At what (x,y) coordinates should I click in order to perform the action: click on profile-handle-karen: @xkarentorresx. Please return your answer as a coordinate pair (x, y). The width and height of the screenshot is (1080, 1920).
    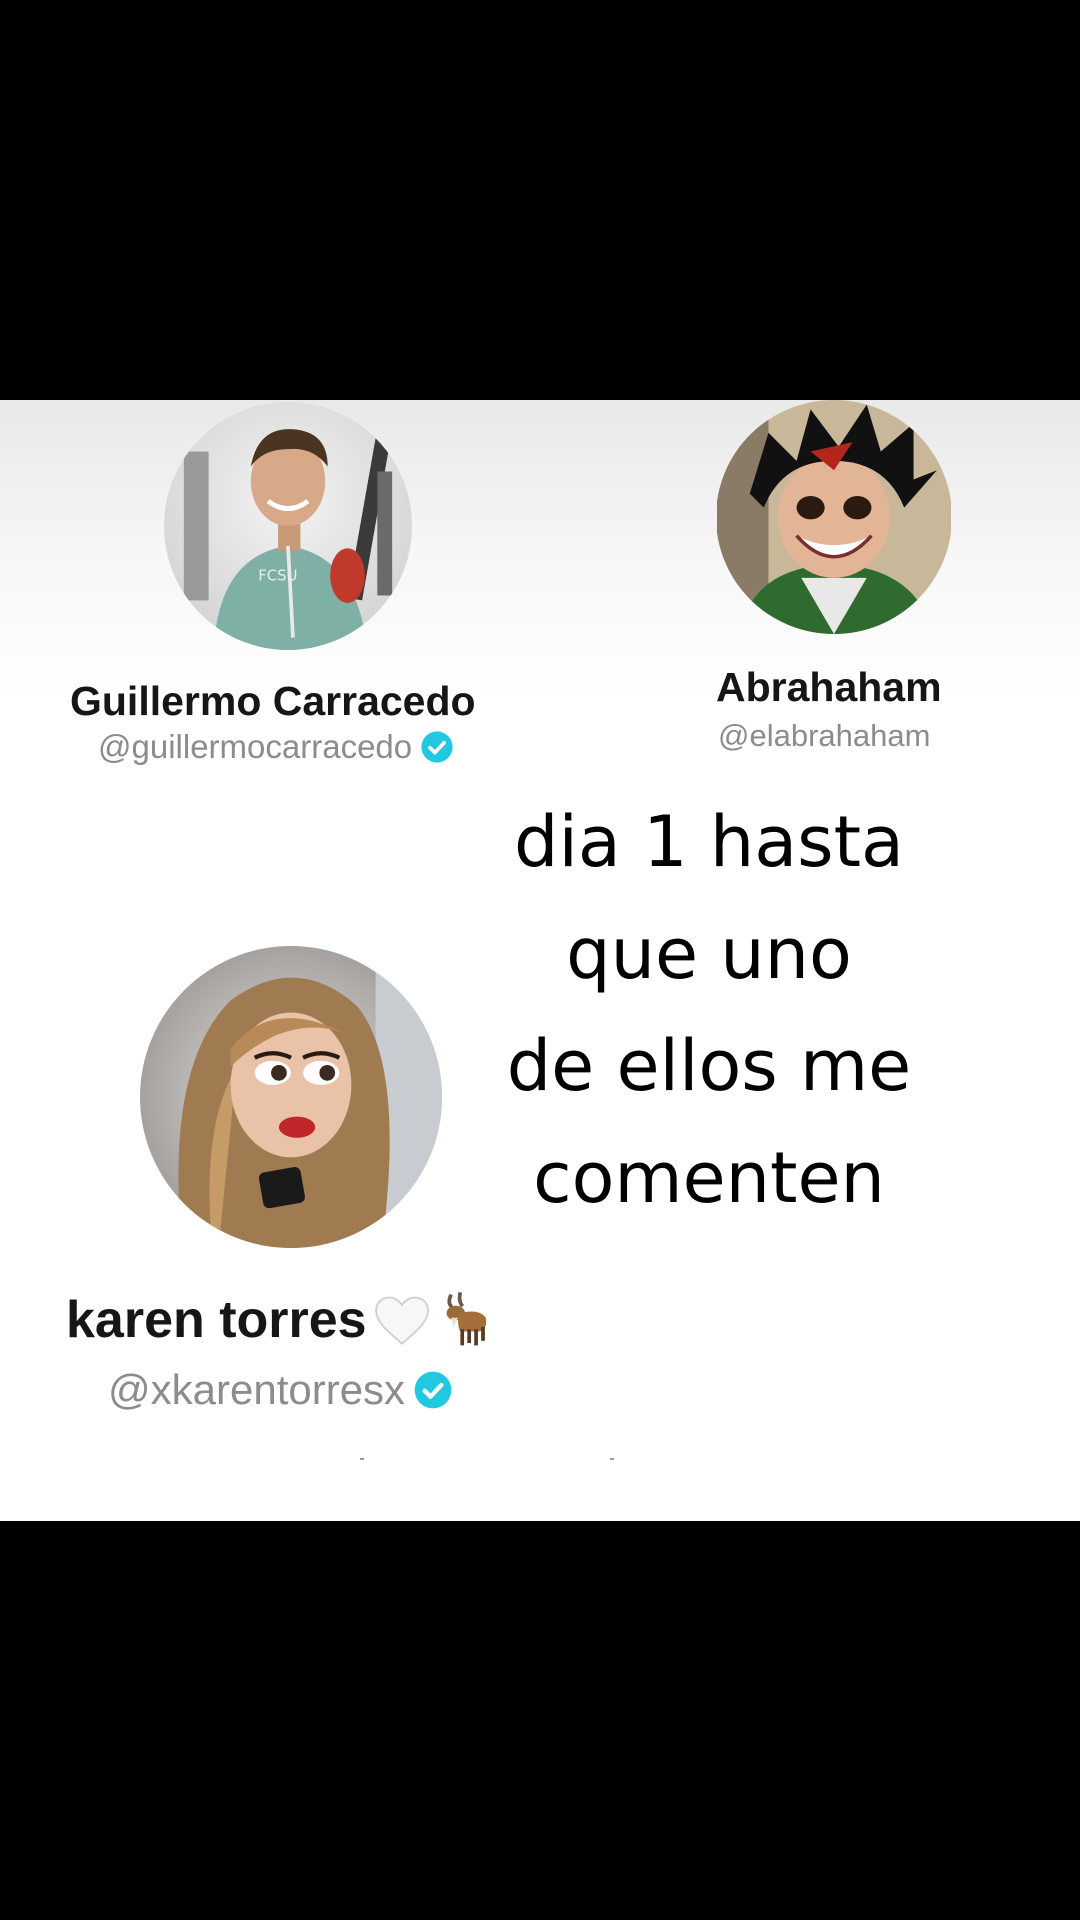
    Looking at the image, I should click on (280, 1390).